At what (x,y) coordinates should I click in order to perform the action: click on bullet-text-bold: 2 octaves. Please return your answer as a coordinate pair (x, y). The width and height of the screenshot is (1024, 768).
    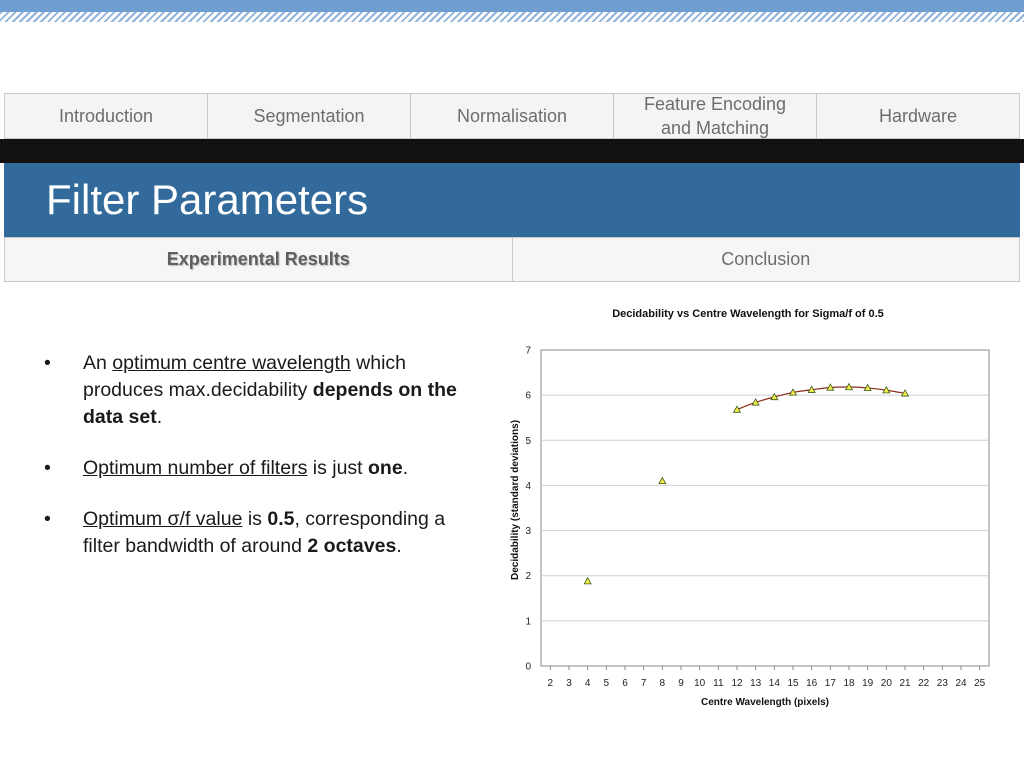
    Looking at the image, I should click on (352, 546).